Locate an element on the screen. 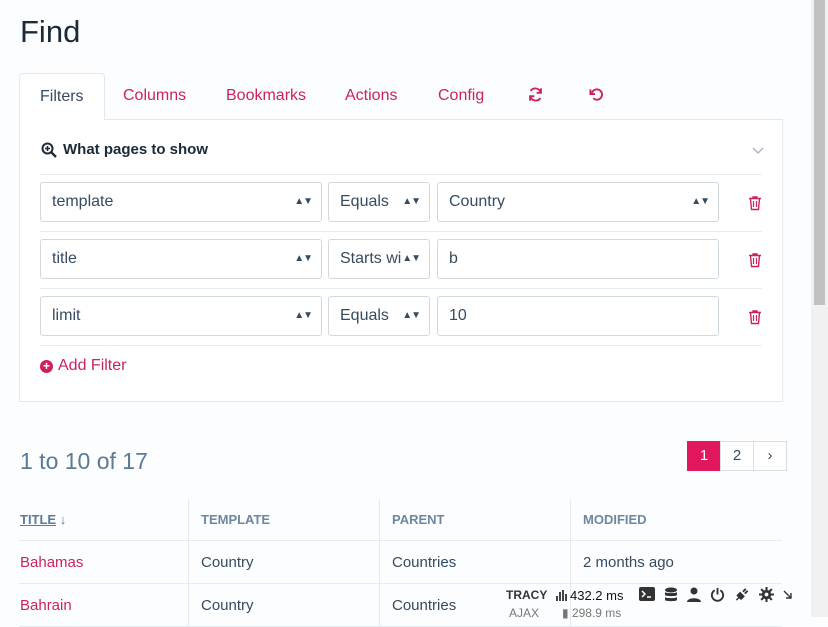 This screenshot has width=828, height=627. tab-columns: Columns is located at coordinates (154, 96).